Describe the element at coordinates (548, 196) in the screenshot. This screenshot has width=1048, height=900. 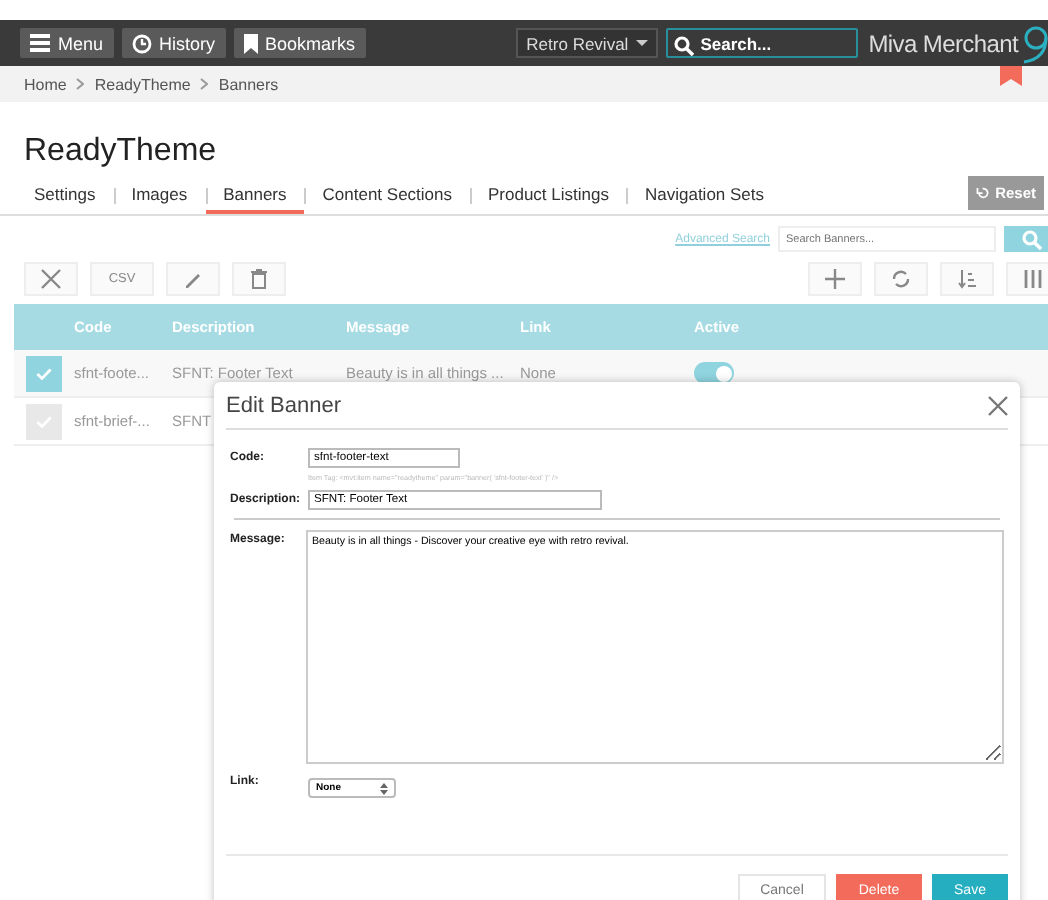
I see `tab: Product Listings` at that location.